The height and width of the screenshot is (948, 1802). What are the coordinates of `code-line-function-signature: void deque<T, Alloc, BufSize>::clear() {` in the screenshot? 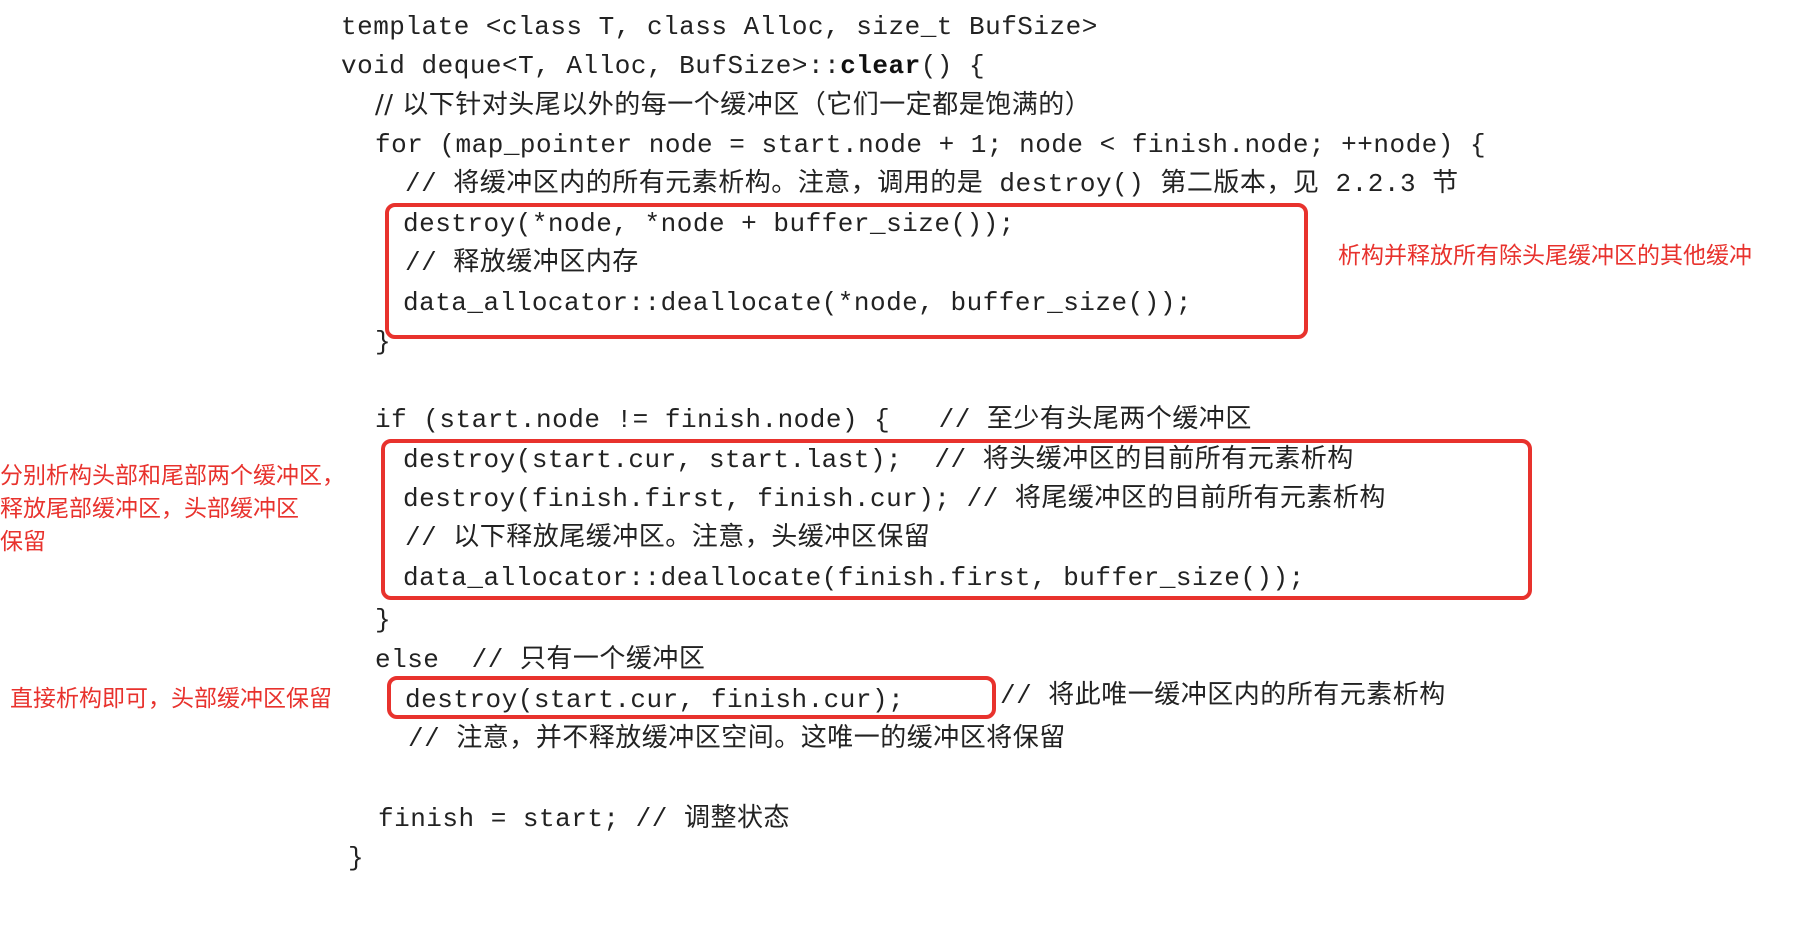 It's located at (663, 66).